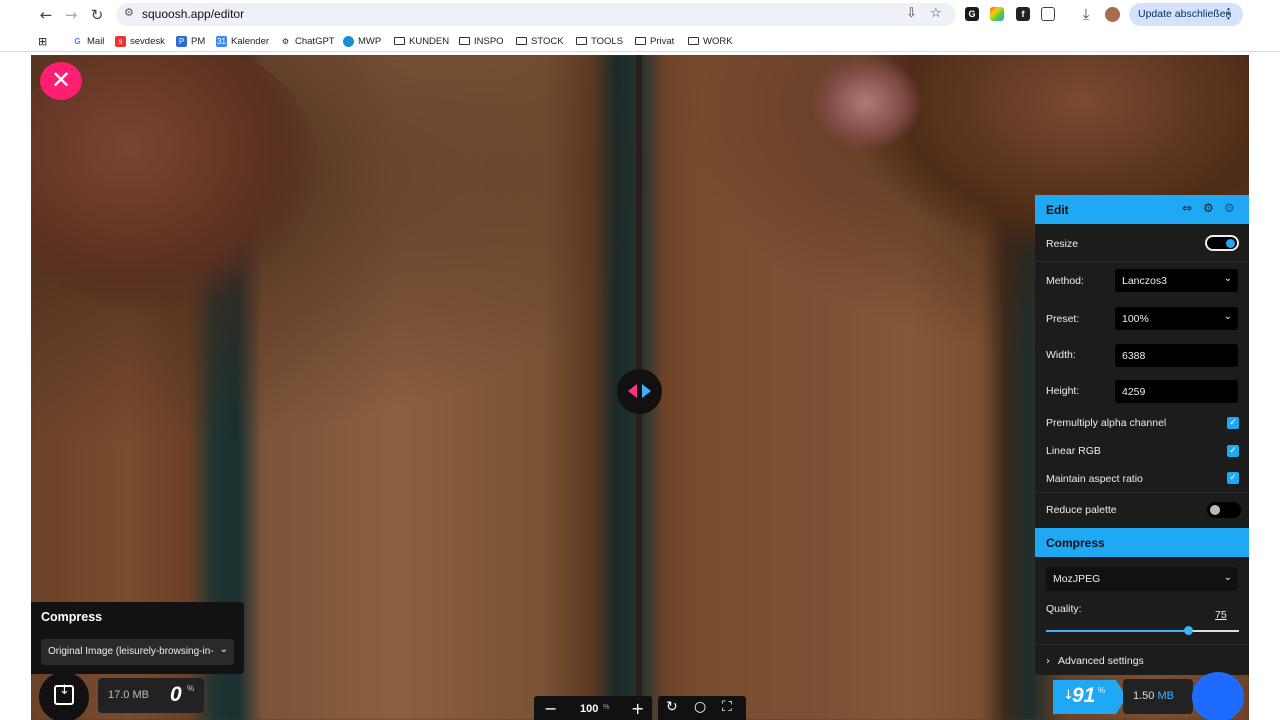  Describe the element at coordinates (1073, 451) in the screenshot. I see `linear-rgb-label: Linear RGB` at that location.